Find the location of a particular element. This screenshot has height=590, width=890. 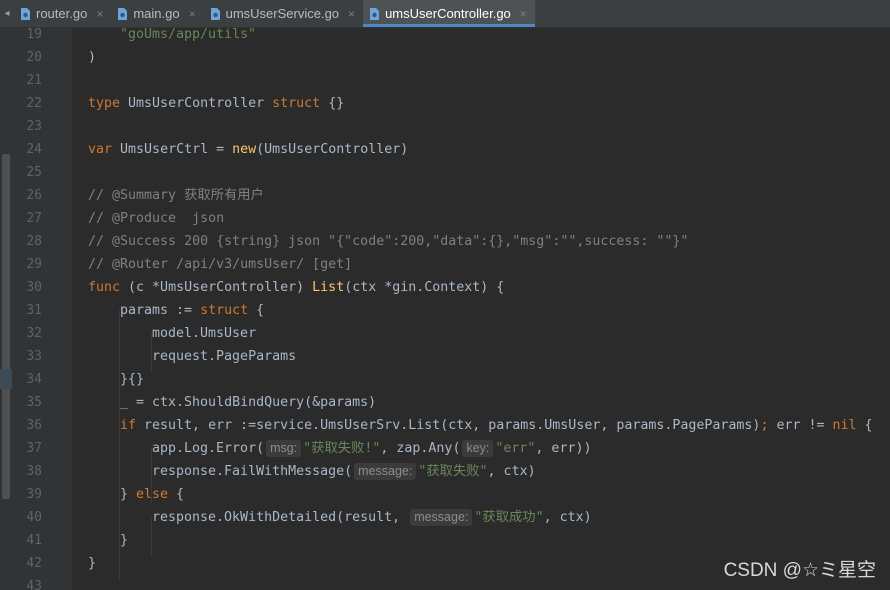

line-number: 27 is located at coordinates (34, 218).